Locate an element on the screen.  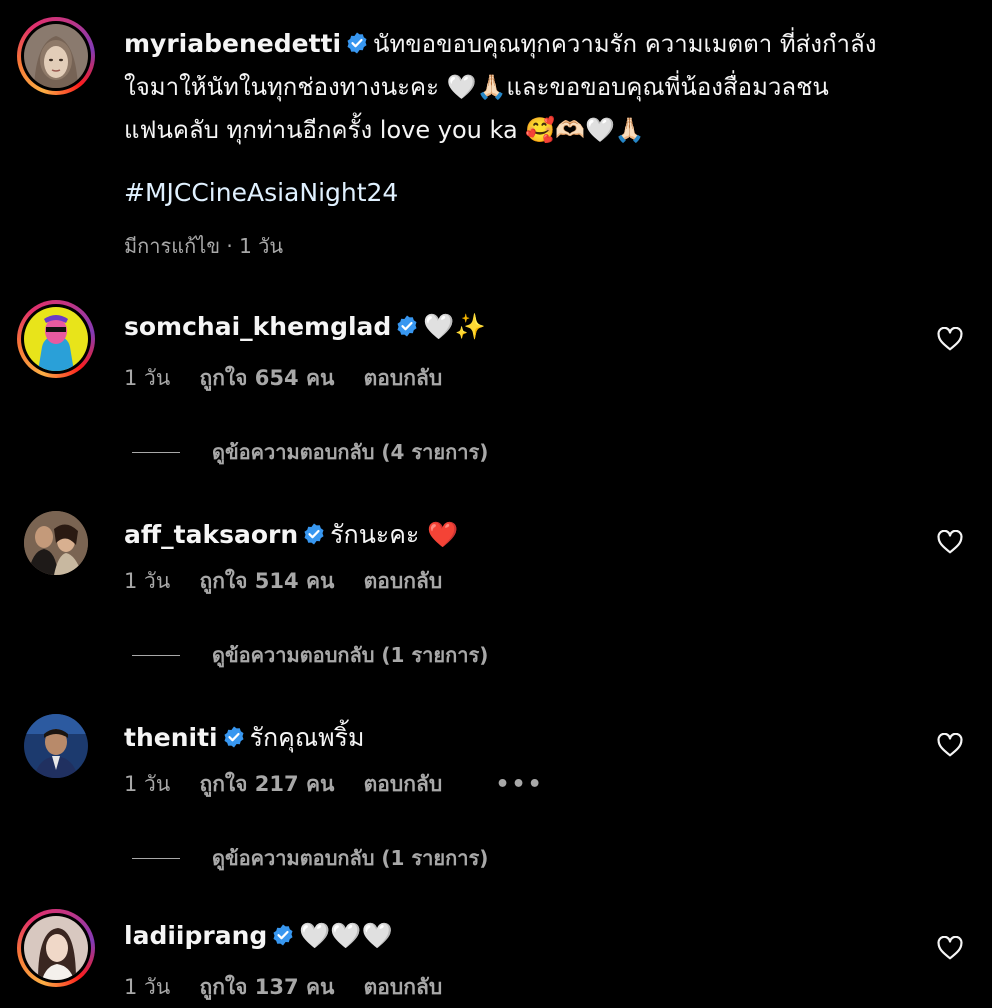
comment-header: aff_taksaorn รักนะคะ ❤️ is located at coordinates (291, 535).